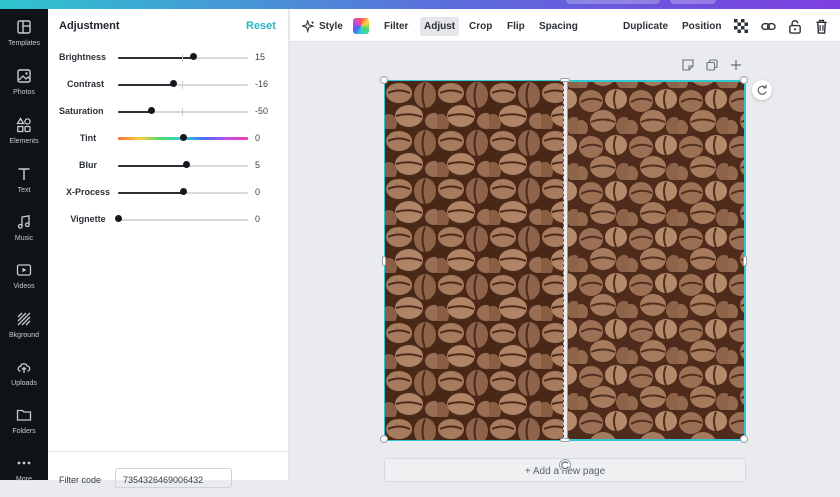 The image size is (840, 497). What do you see at coordinates (81, 111) in the screenshot?
I see `slider-label: Saturation` at bounding box center [81, 111].